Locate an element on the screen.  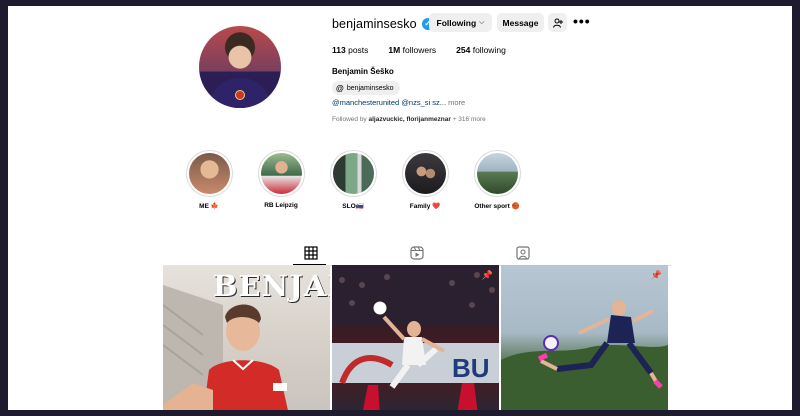
username-row: benjaminsesko ✓ is located at coordinates (383, 24).